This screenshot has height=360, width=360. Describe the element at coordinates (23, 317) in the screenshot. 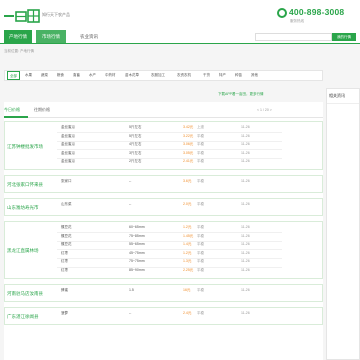

I see `market-name: 广东湛江徐闻县` at that location.